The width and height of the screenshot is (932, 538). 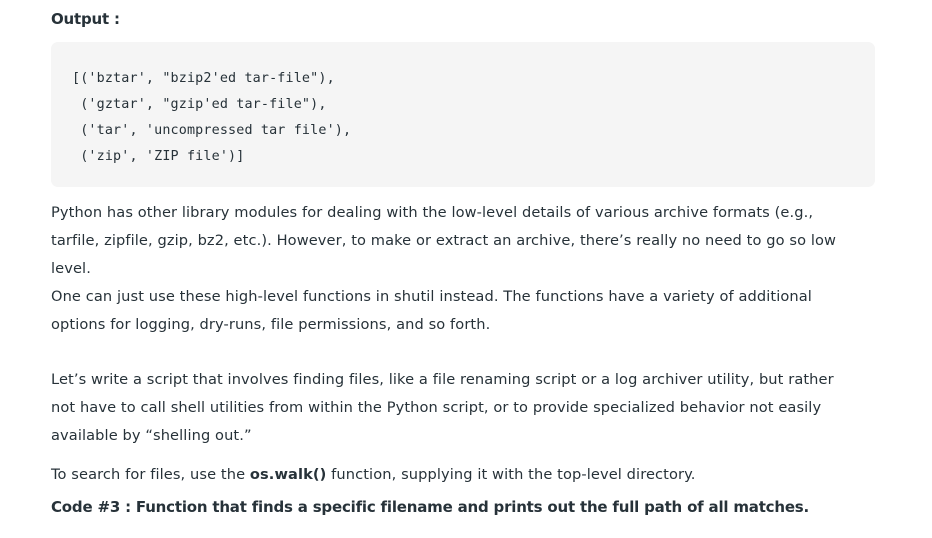 What do you see at coordinates (150, 474) in the screenshot?
I see `os-walk-prefix: To search for files, use the` at bounding box center [150, 474].